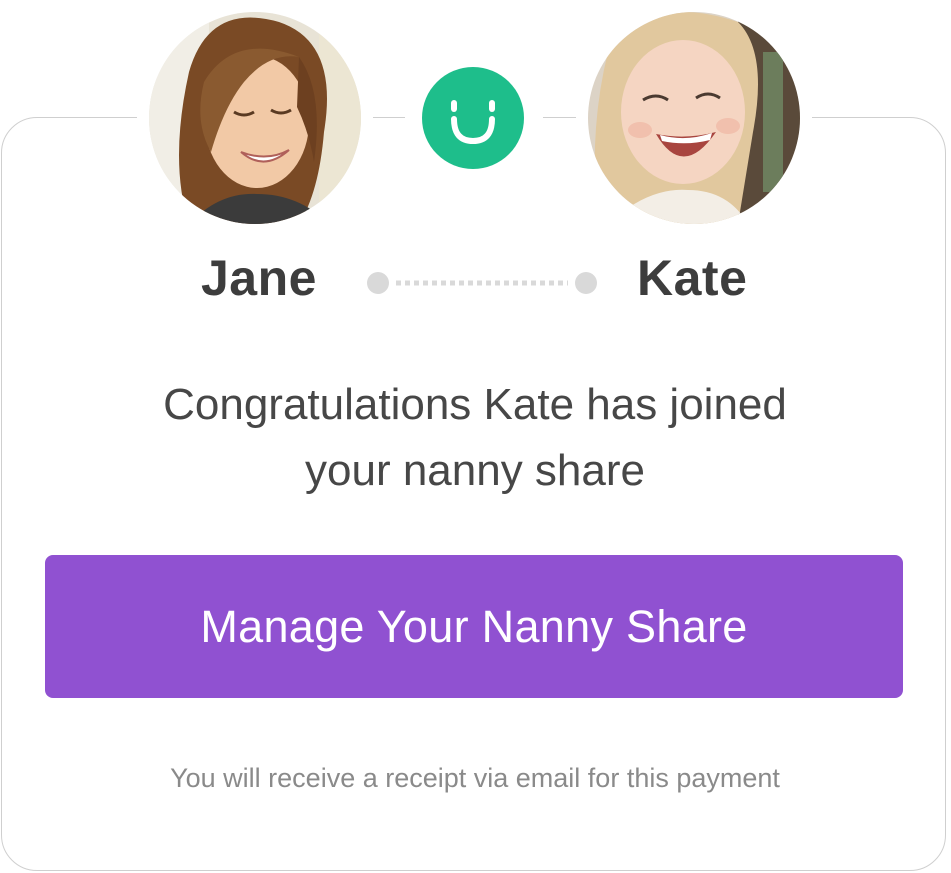 Image resolution: width=951 pixels, height=873 pixels. I want to click on dotted-connector-icon, so click(482, 283).